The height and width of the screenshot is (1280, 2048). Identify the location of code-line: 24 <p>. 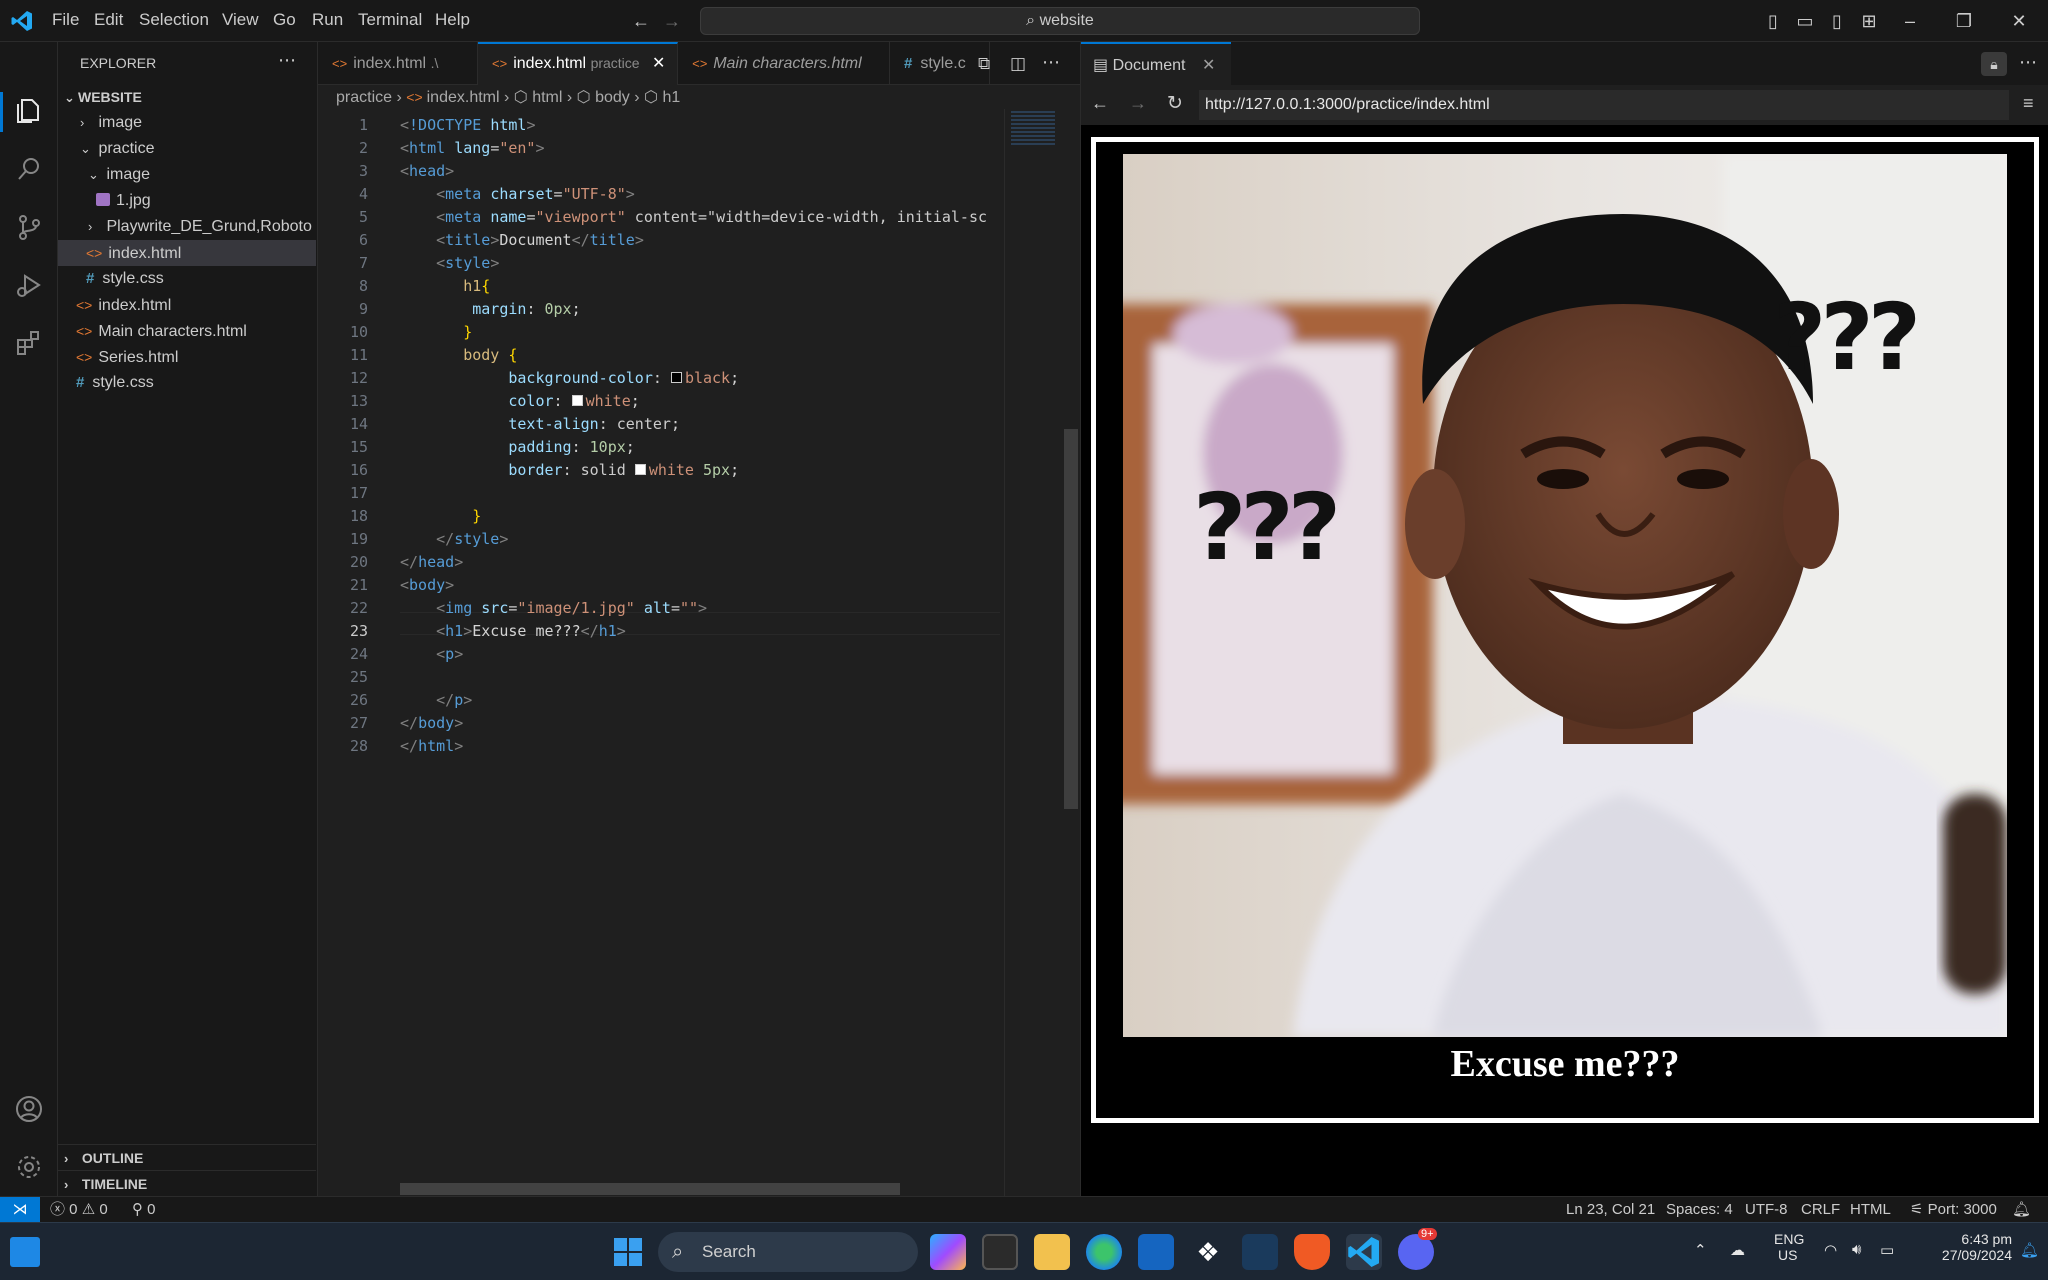
(658, 654).